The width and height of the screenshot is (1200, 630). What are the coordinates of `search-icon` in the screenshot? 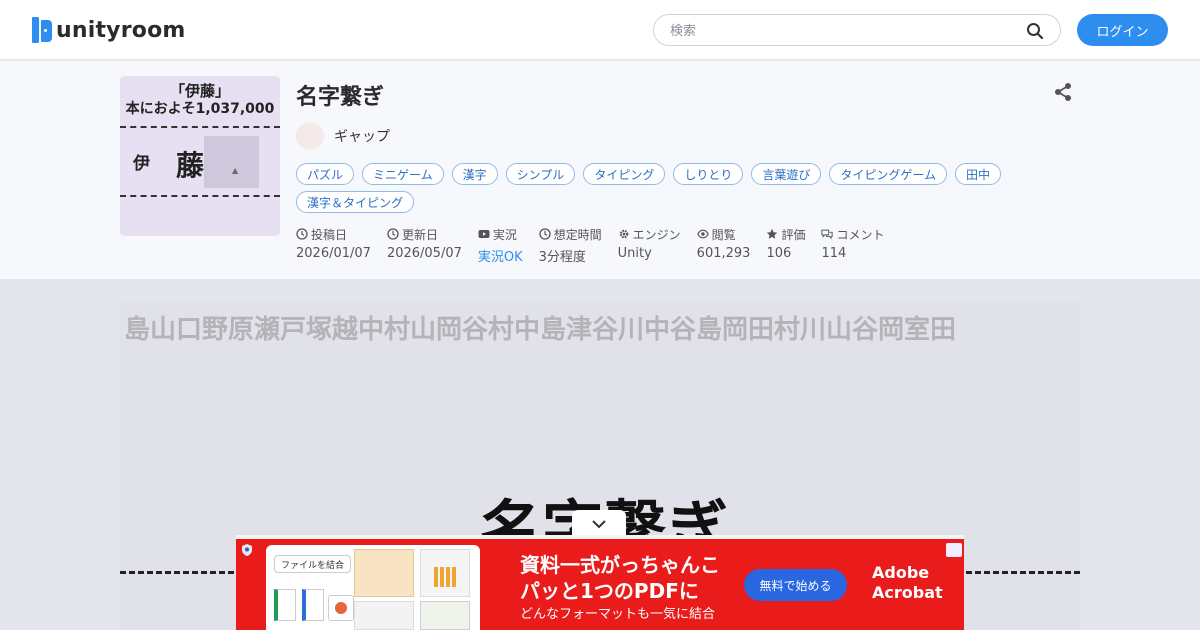 It's located at (1035, 31).